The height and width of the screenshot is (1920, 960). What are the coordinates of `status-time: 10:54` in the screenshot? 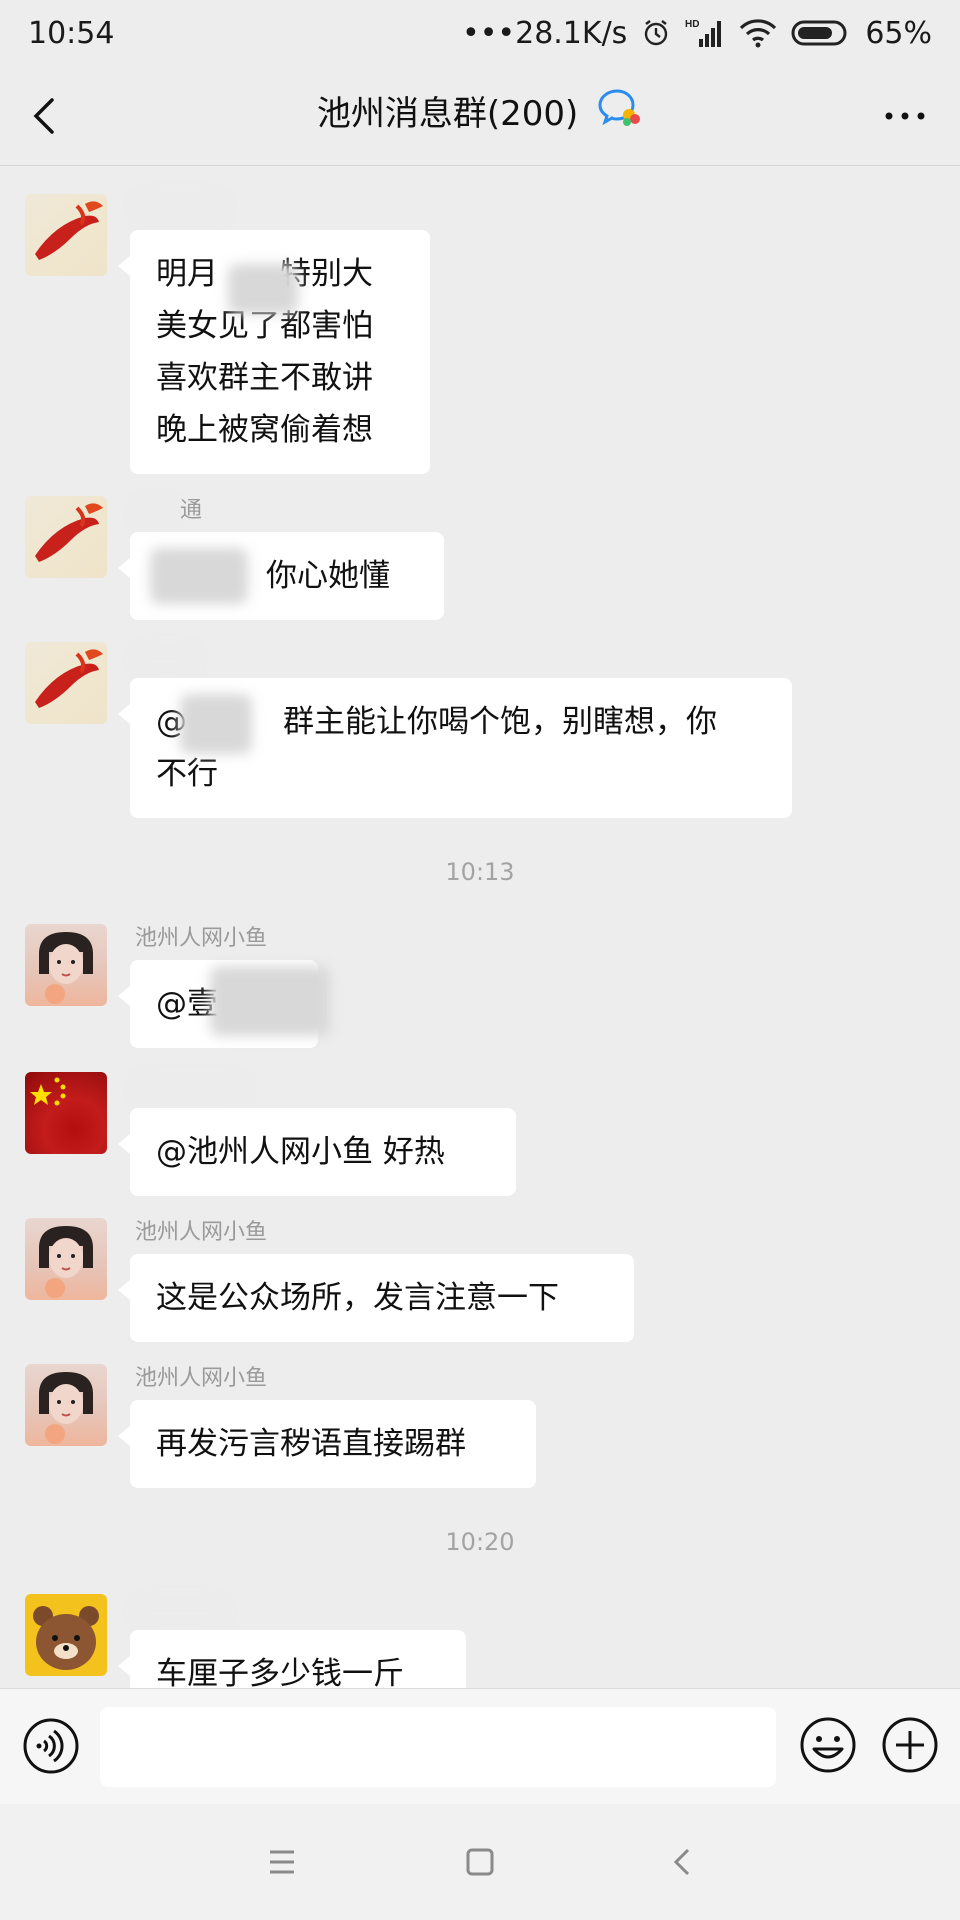 It's located at (71, 33).